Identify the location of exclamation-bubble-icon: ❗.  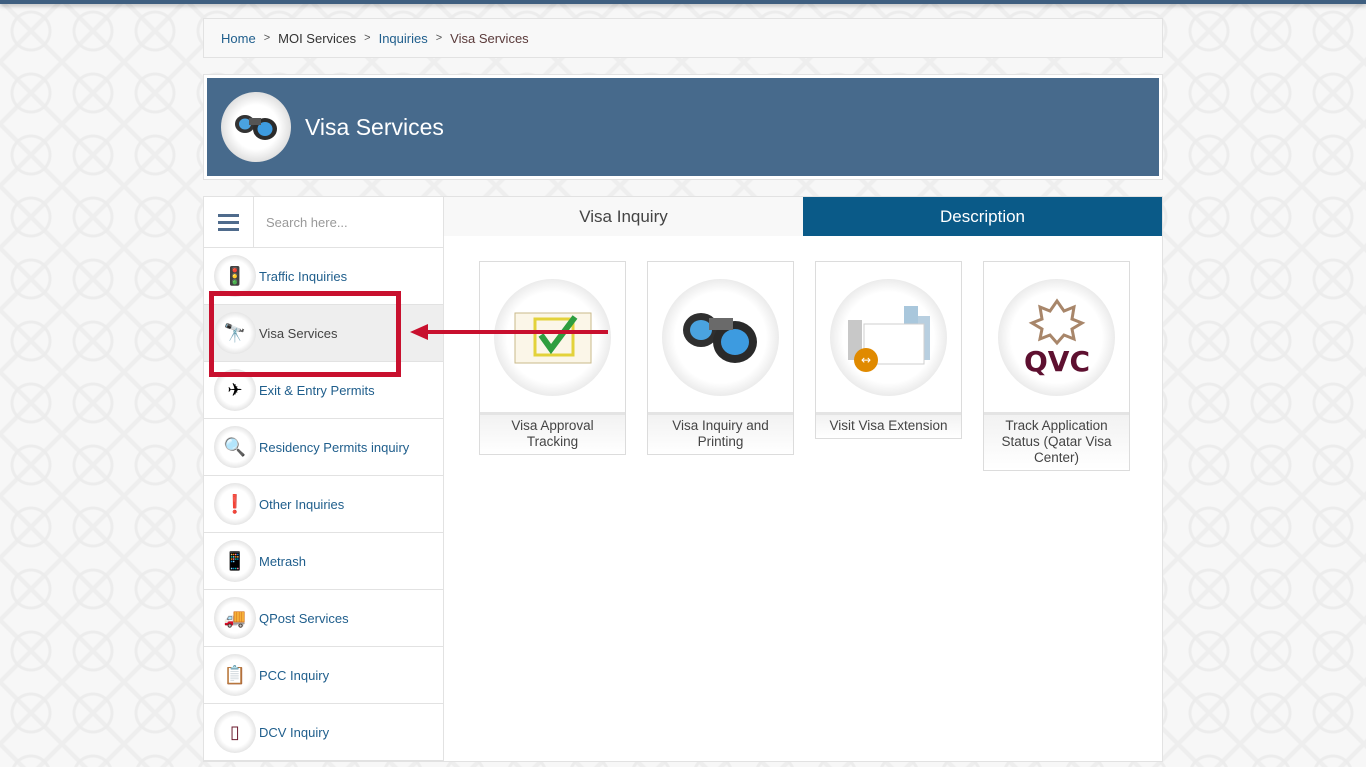
(235, 504).